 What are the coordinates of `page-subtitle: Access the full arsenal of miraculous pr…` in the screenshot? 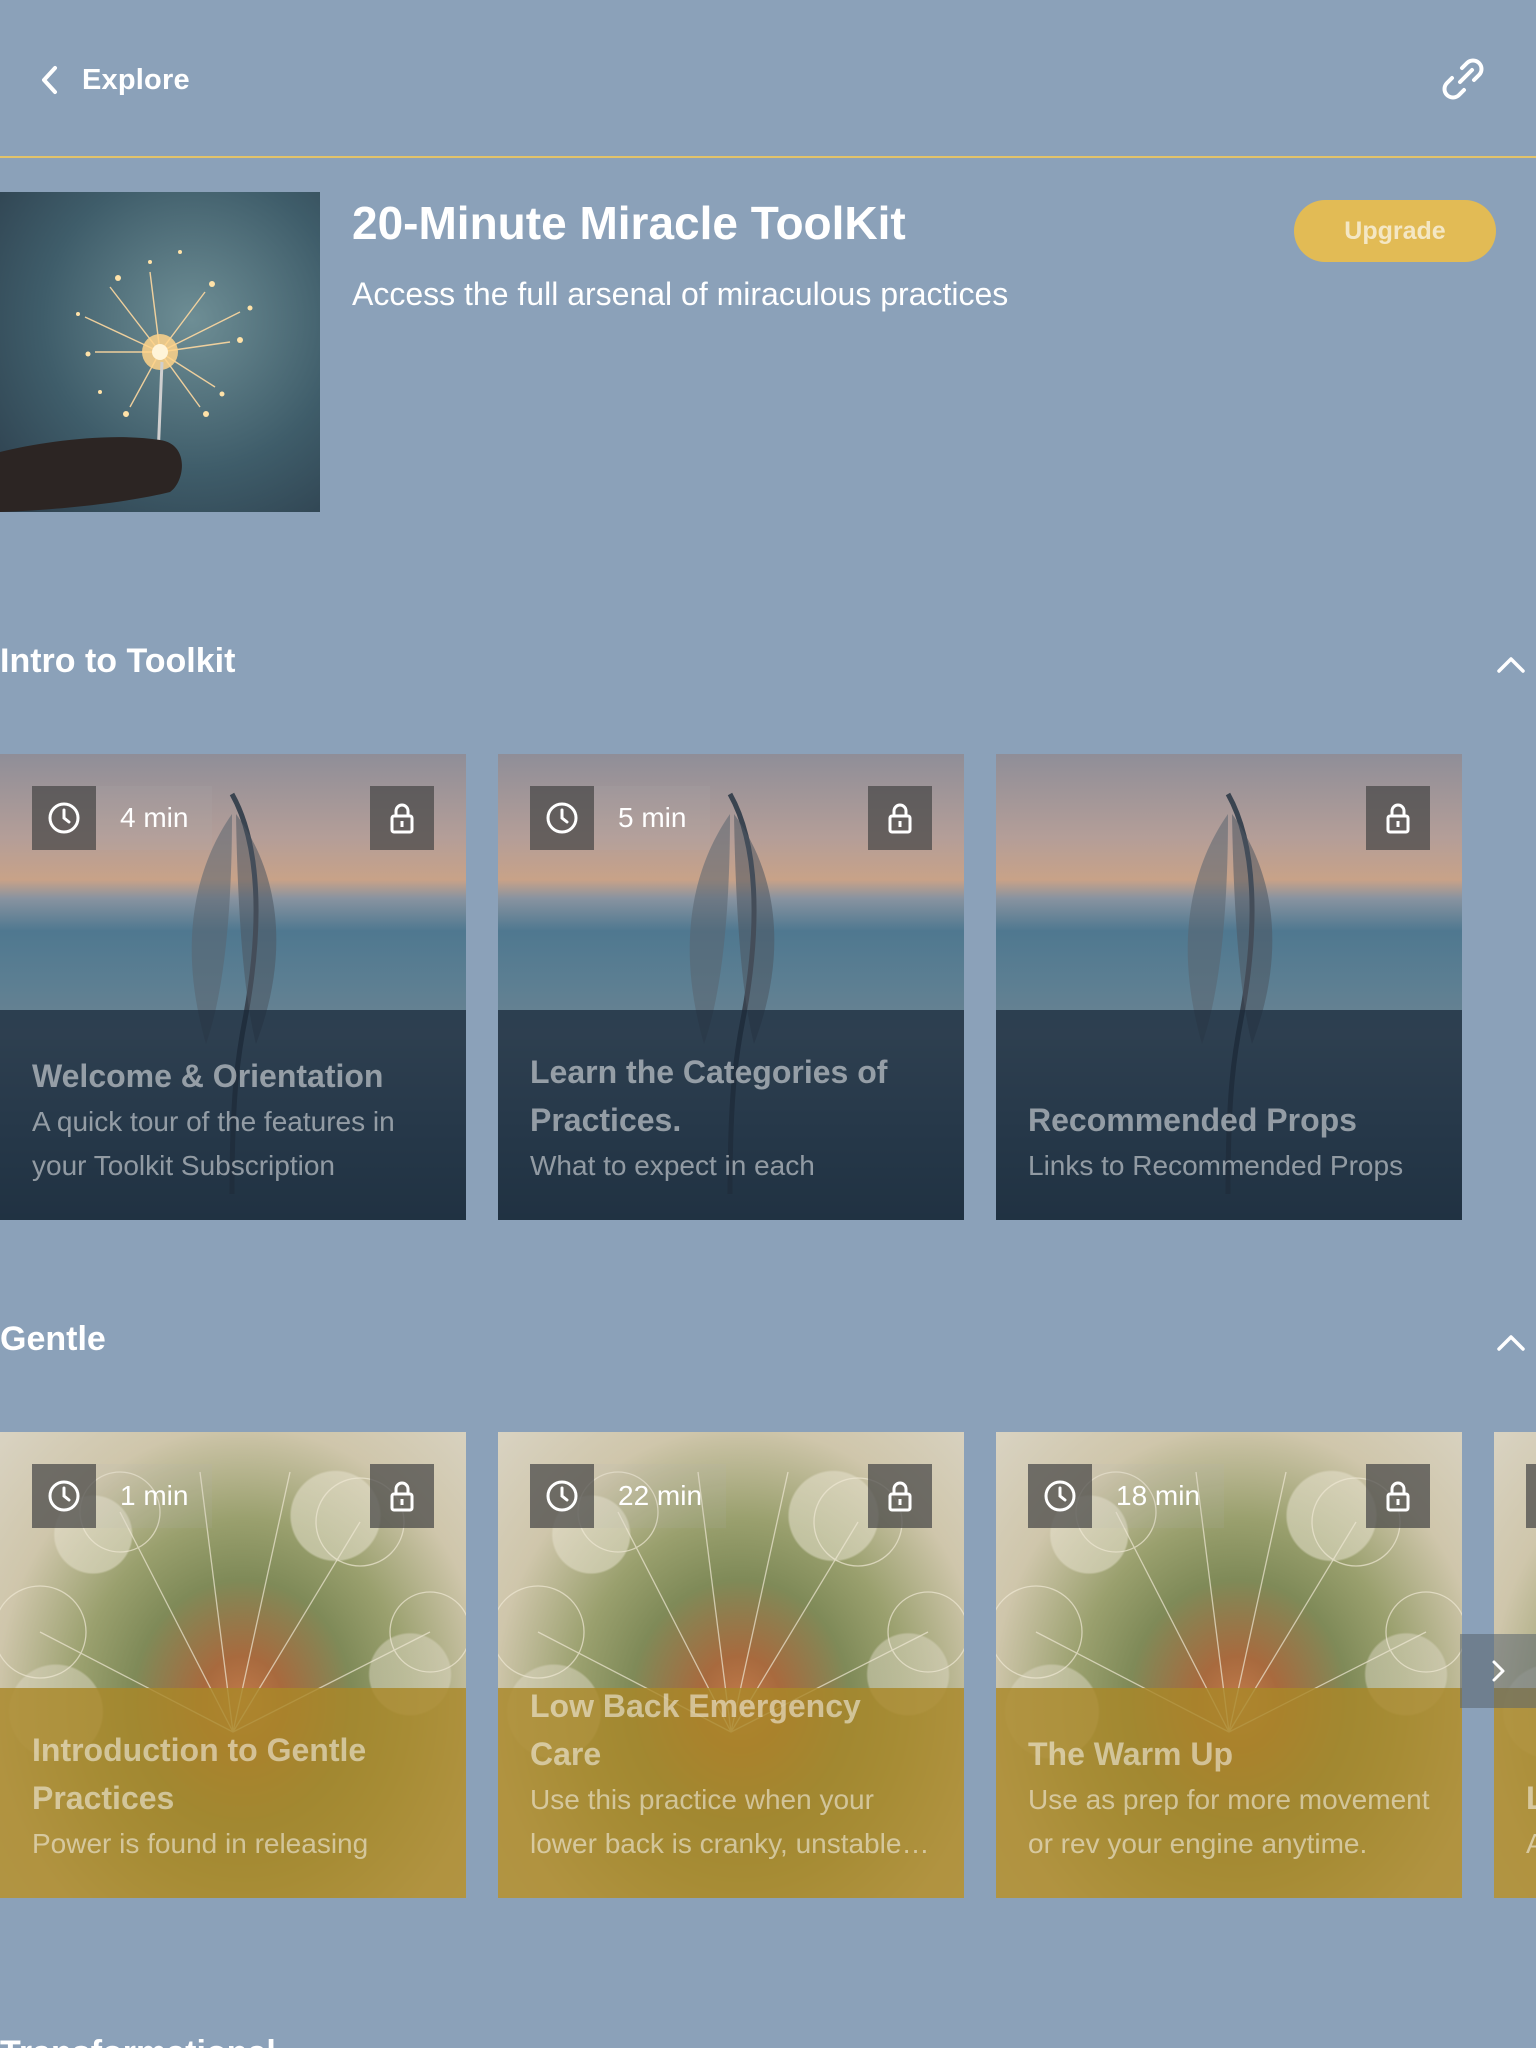 It's located at (680, 294).